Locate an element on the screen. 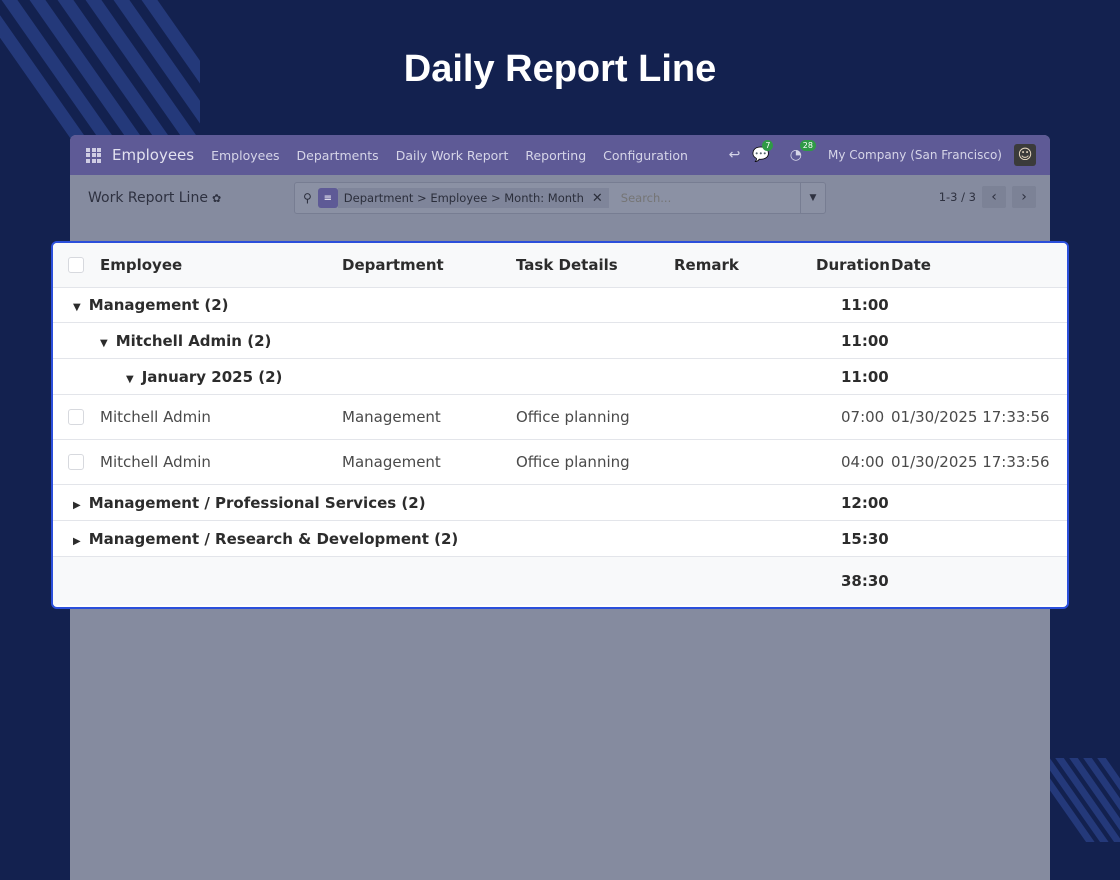 This screenshot has height=880, width=1120. close-icon: ✕ is located at coordinates (597, 198).